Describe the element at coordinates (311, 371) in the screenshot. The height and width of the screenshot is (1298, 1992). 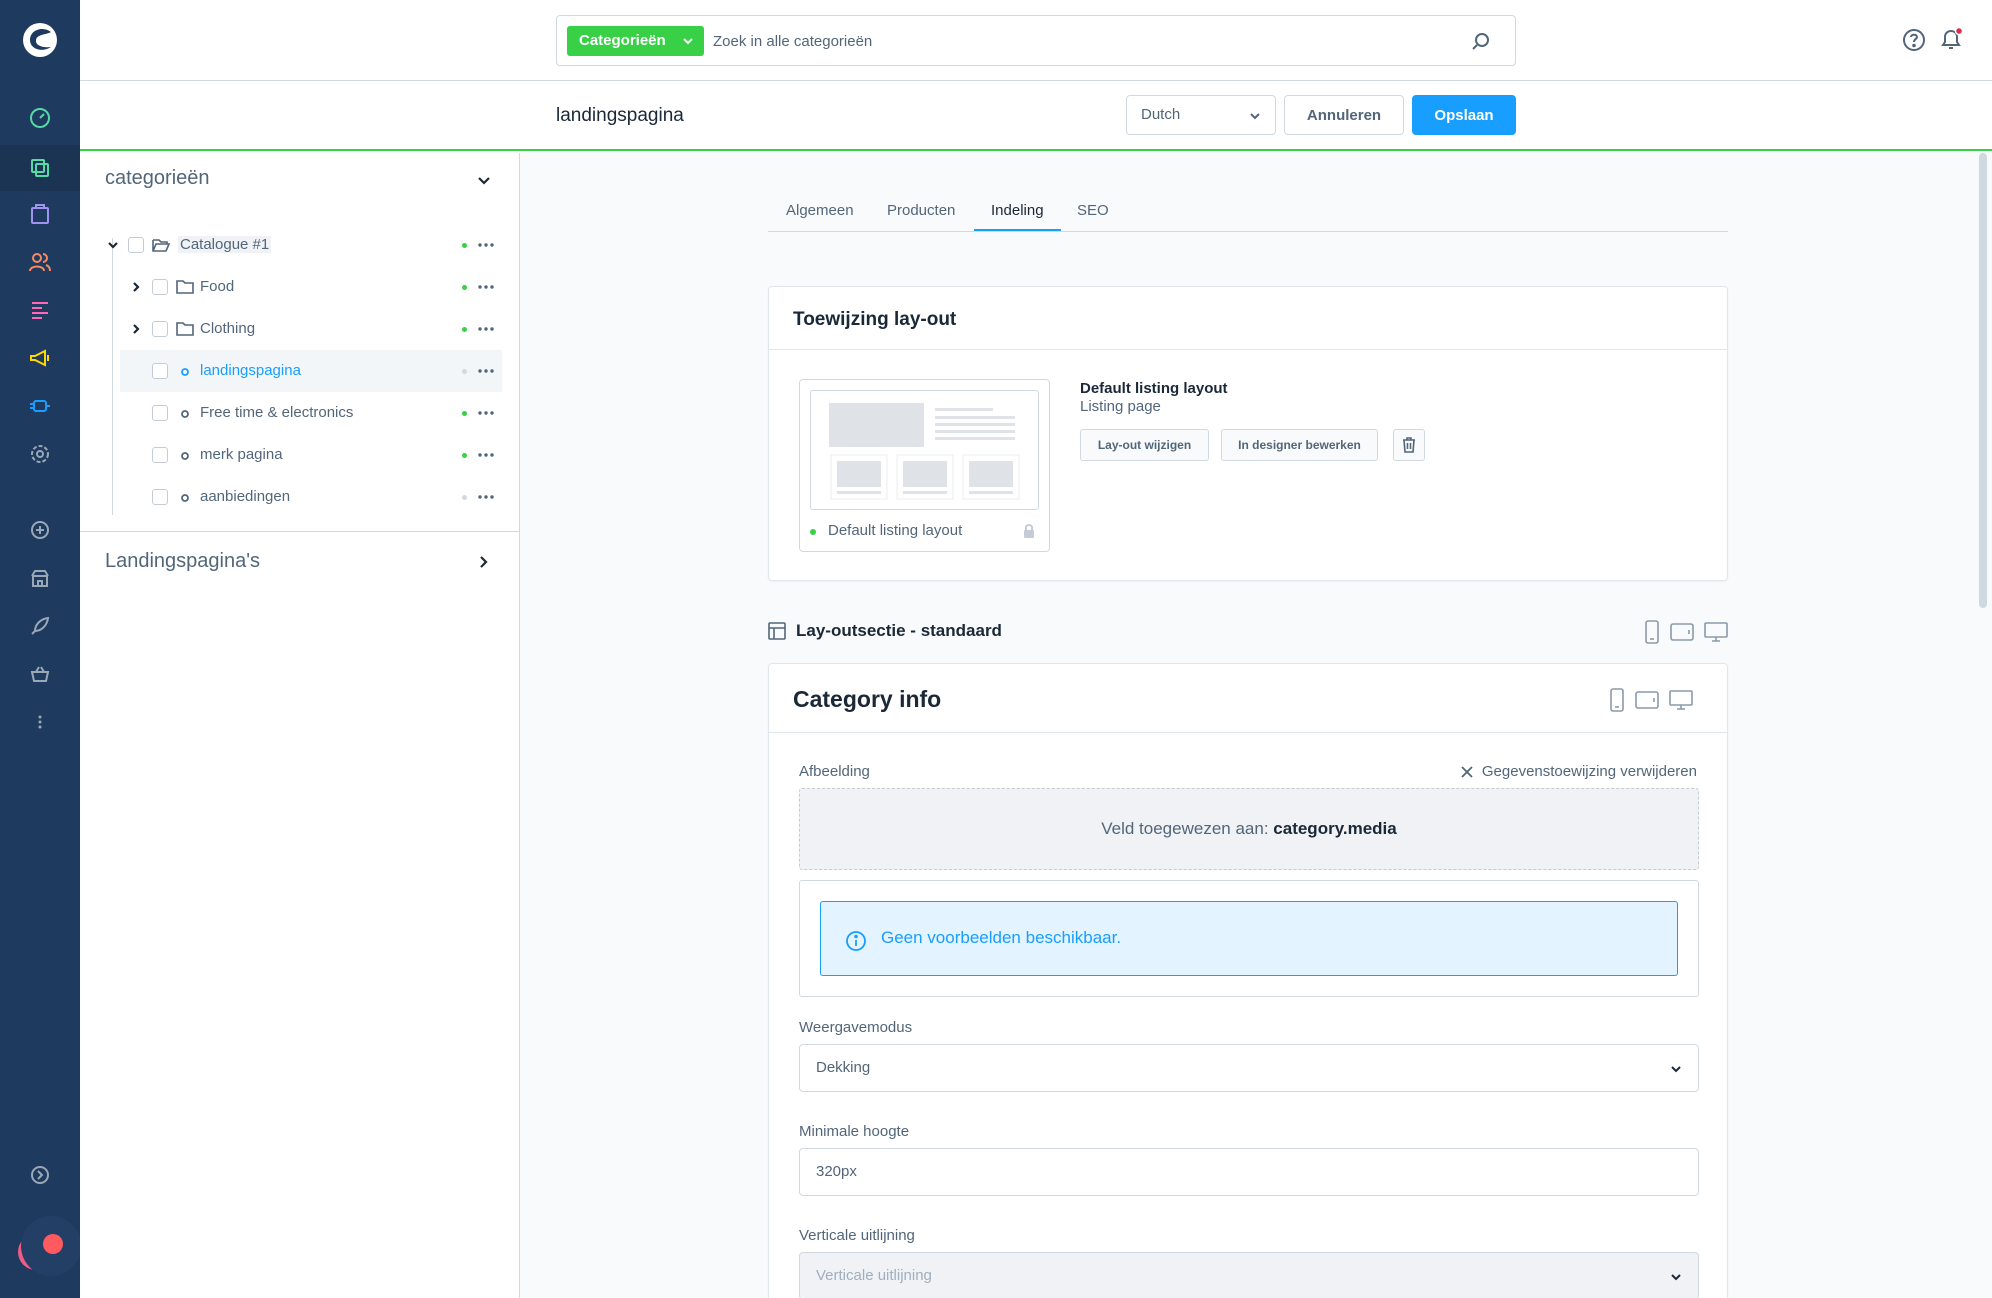
I see `tree-item-landingspagina: landingspagina` at that location.